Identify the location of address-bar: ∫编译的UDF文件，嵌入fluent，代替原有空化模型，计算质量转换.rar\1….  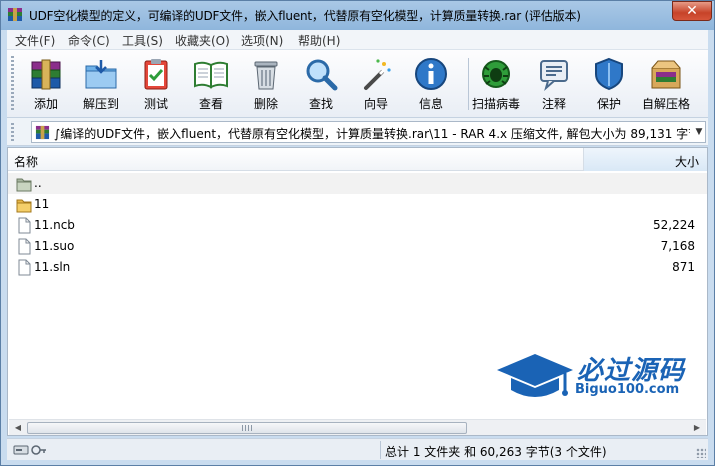
(357, 132).